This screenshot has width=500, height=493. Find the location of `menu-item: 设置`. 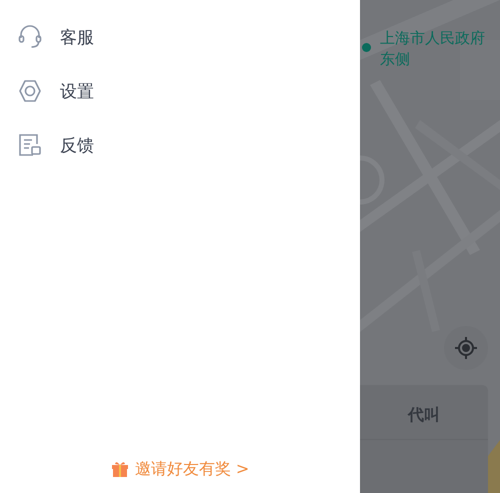

menu-item: 设置 is located at coordinates (77, 91).